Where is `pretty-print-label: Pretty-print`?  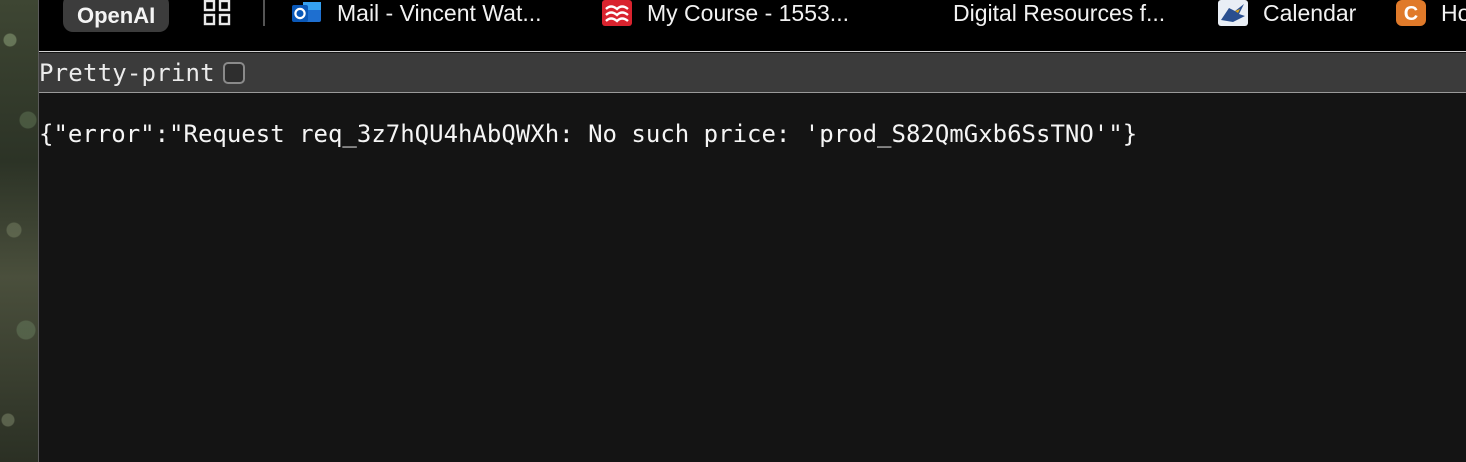
pretty-print-label: Pretty-print is located at coordinates (127, 72).